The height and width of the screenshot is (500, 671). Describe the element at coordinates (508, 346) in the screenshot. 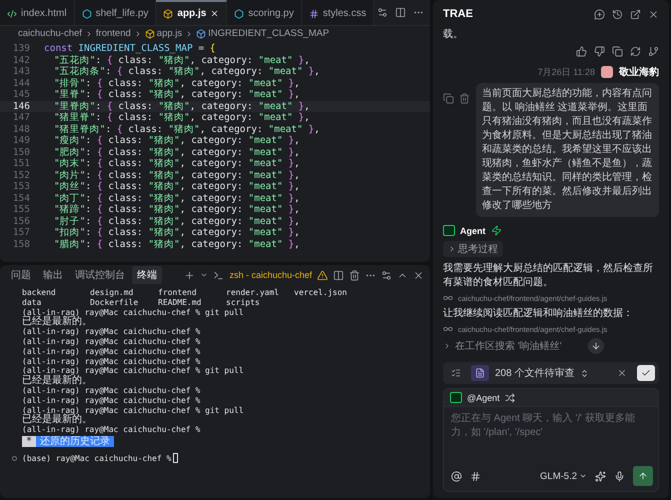

I see `search-step: 在工作区搜索 '响油鳝丝'` at that location.